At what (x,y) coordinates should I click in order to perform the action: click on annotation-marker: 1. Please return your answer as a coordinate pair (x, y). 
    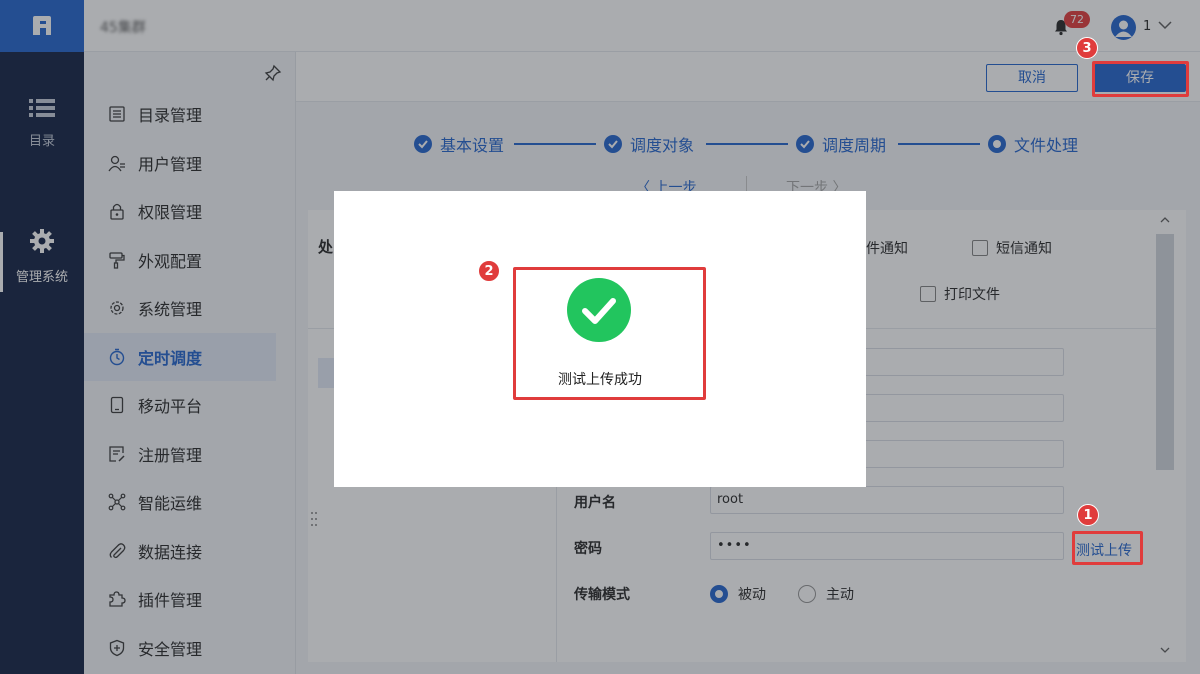
    Looking at the image, I should click on (1088, 515).